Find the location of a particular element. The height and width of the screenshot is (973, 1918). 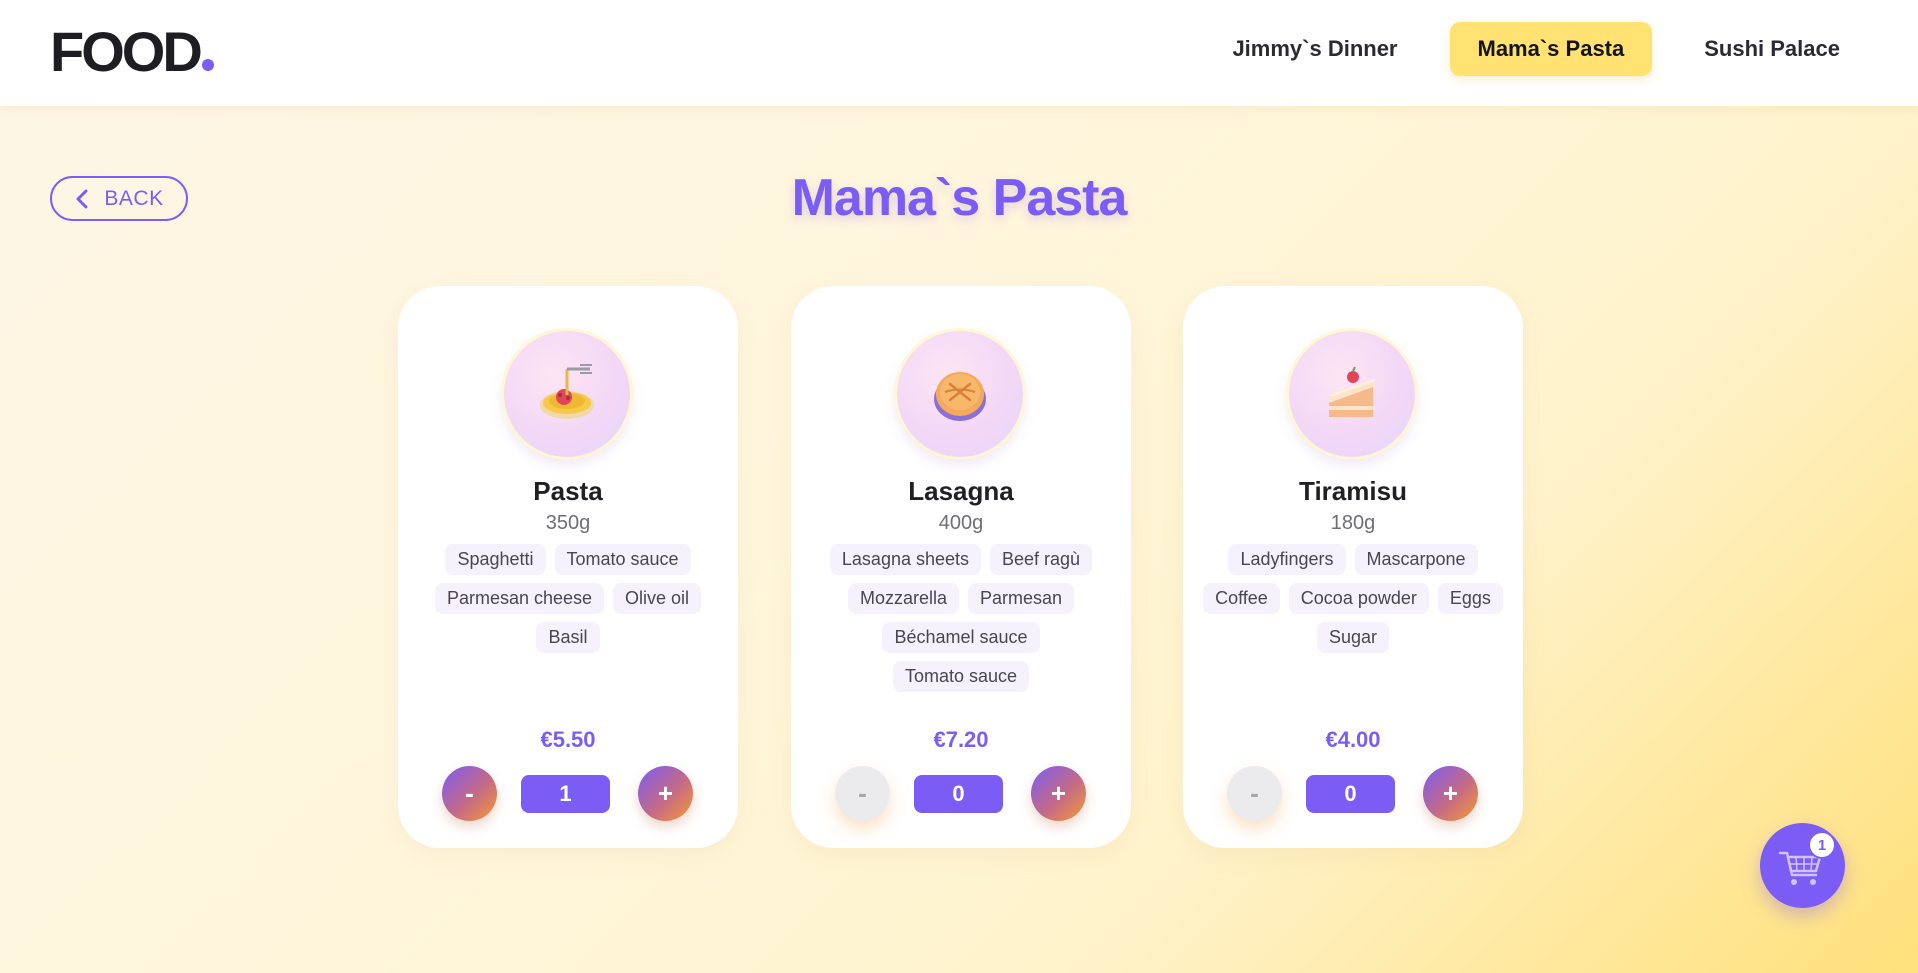

logo-dot is located at coordinates (207, 65).